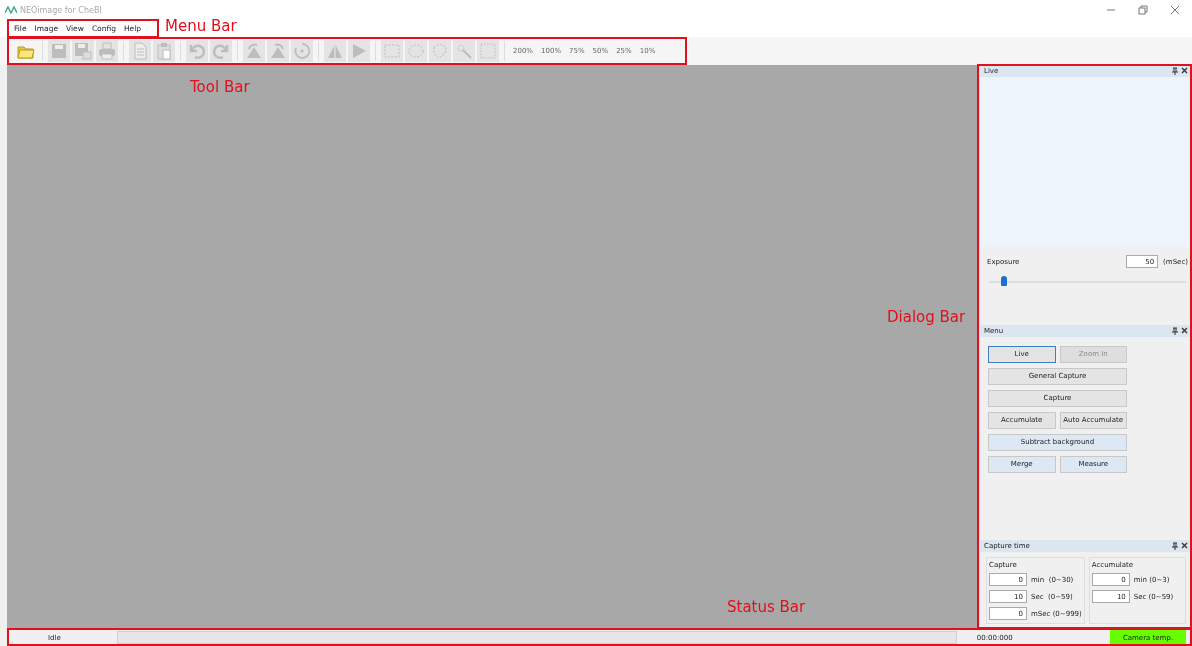 This screenshot has height=646, width=1192. What do you see at coordinates (926, 317) in the screenshot?
I see `annotation-label: Dialog Bar` at bounding box center [926, 317].